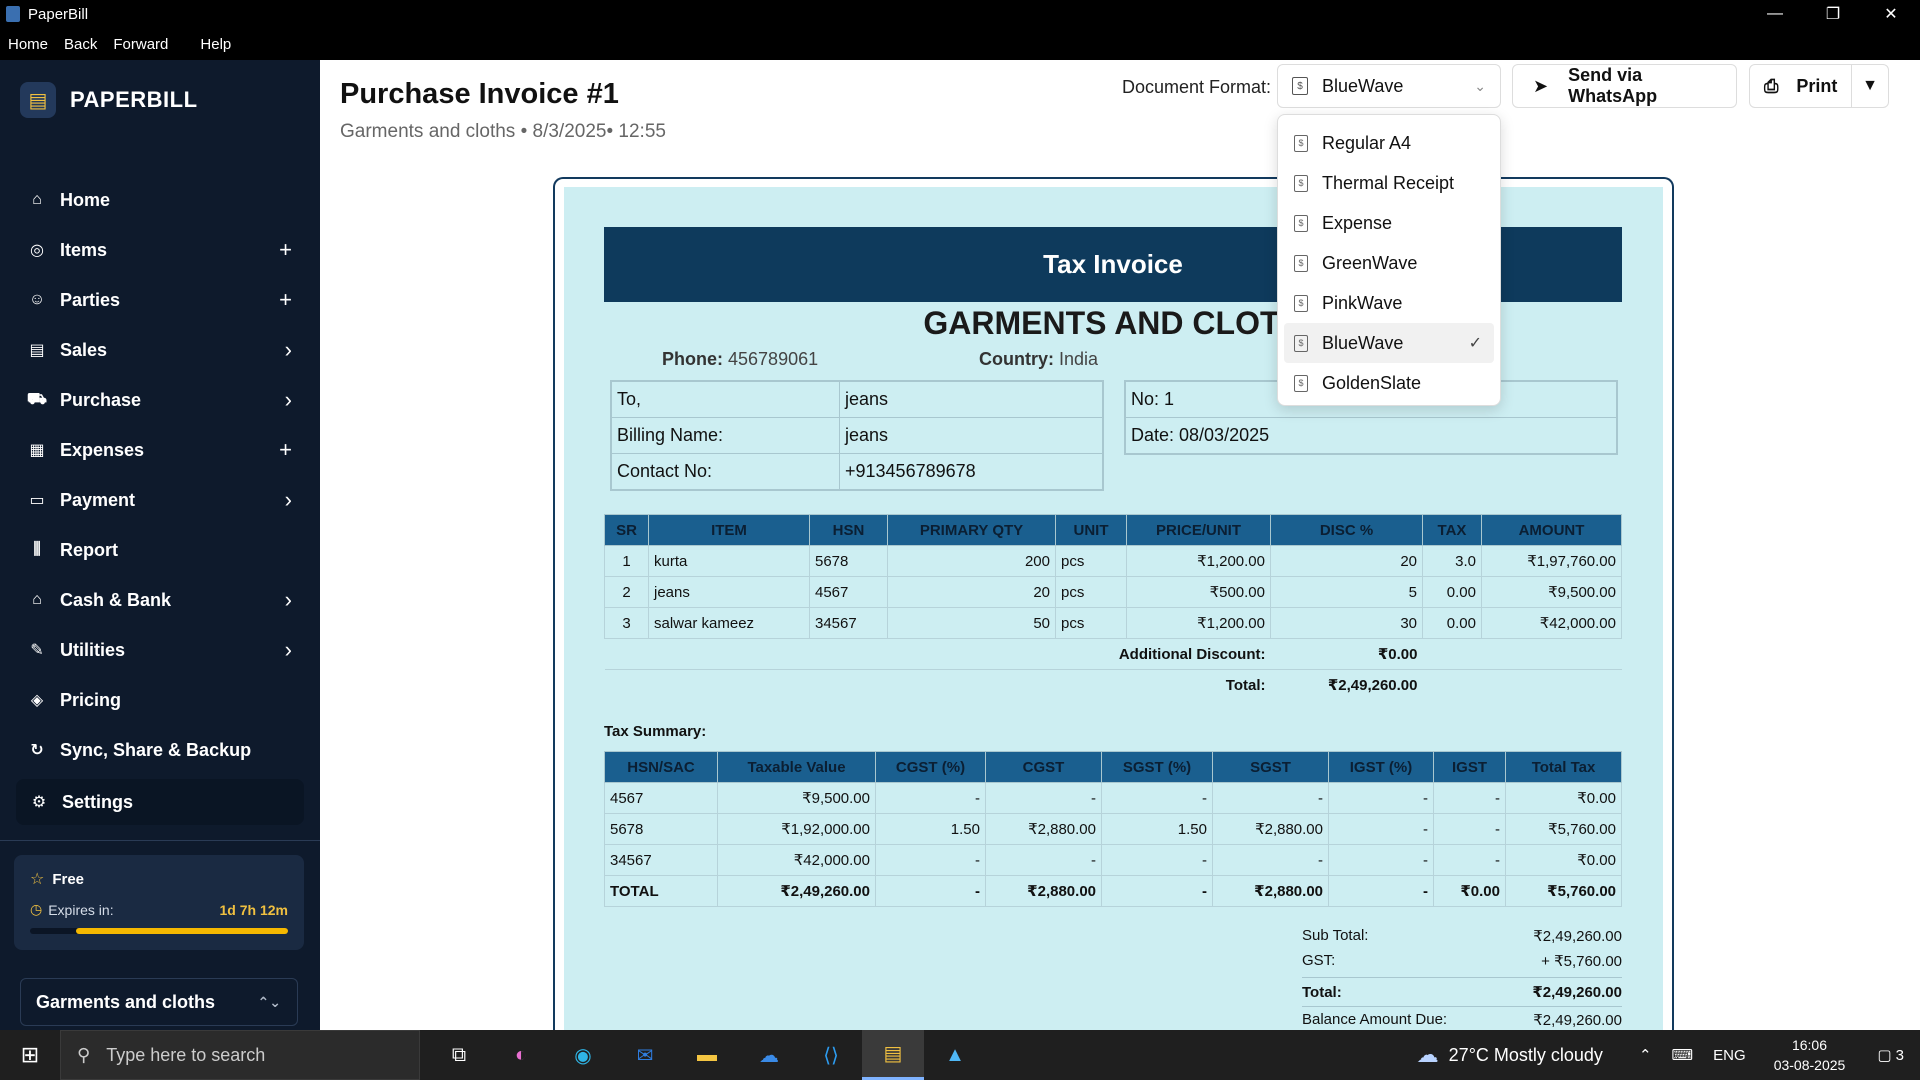  I want to click on option-label: GoldenSlate, so click(1372, 382).